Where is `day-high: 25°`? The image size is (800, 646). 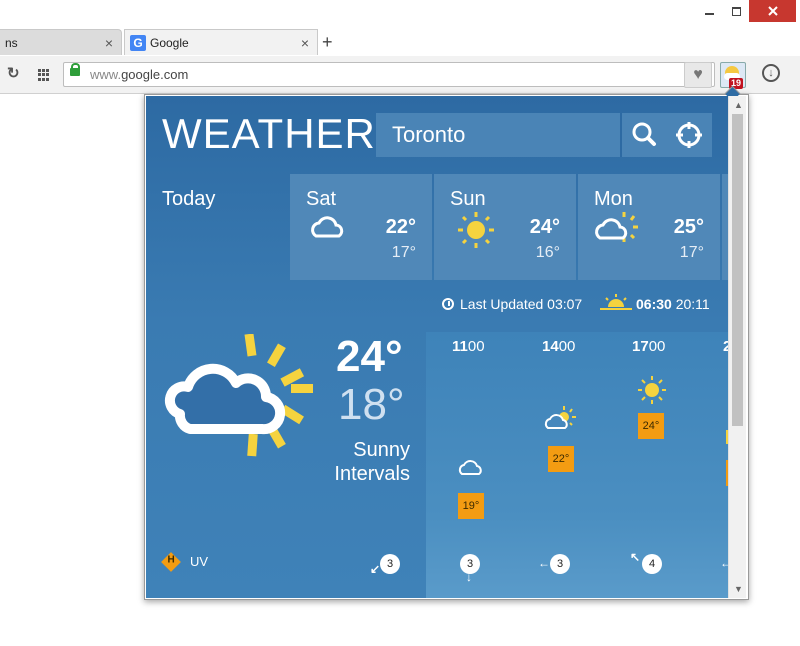
day-high: 25° is located at coordinates (688, 227).